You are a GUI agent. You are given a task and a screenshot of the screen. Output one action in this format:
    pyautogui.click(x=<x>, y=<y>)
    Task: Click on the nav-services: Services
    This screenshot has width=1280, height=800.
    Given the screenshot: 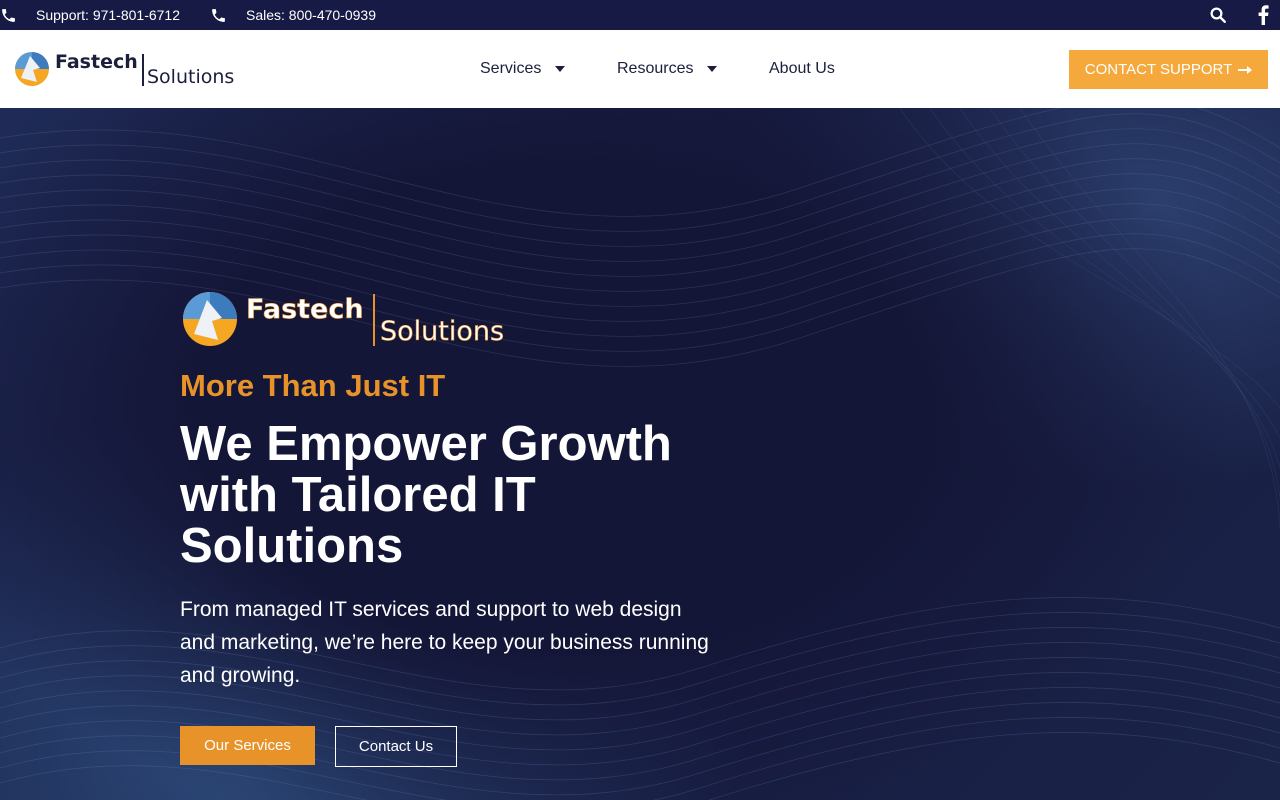 What is the action you would take?
    pyautogui.click(x=523, y=69)
    